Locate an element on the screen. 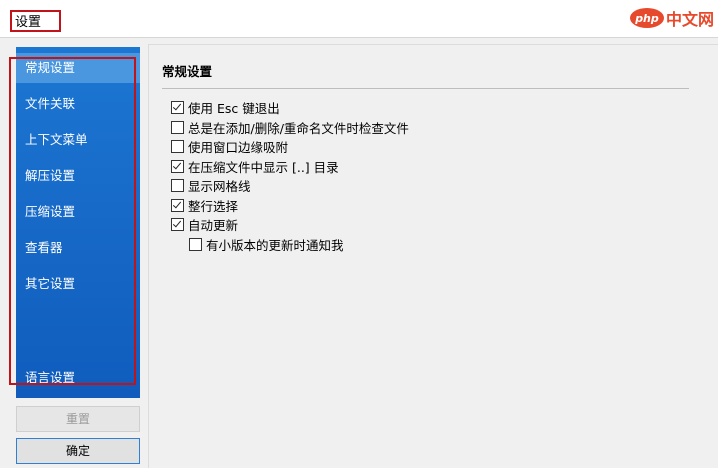  reset-button: 重置 is located at coordinates (78, 419).